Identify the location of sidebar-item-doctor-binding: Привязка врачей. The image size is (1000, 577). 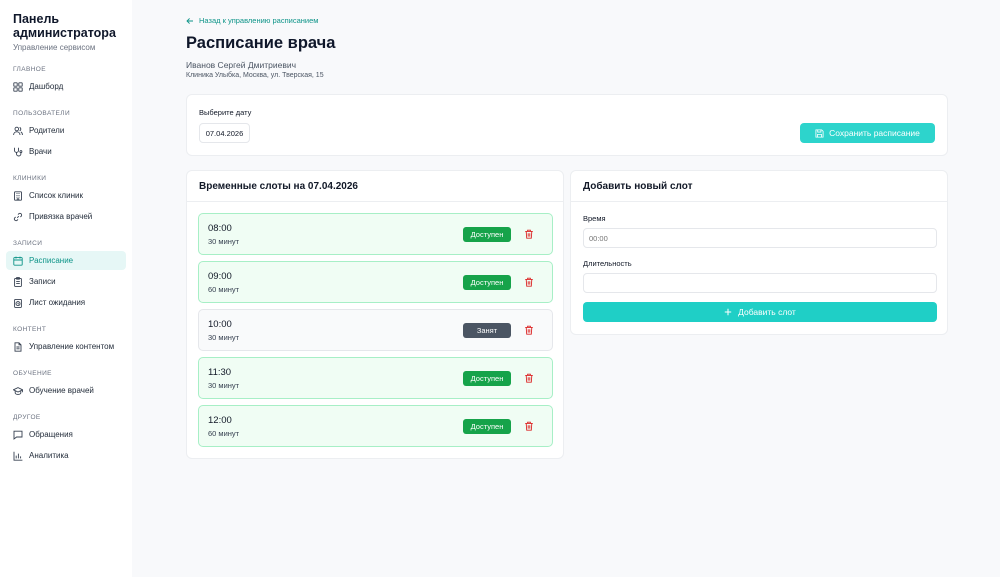
(66, 216).